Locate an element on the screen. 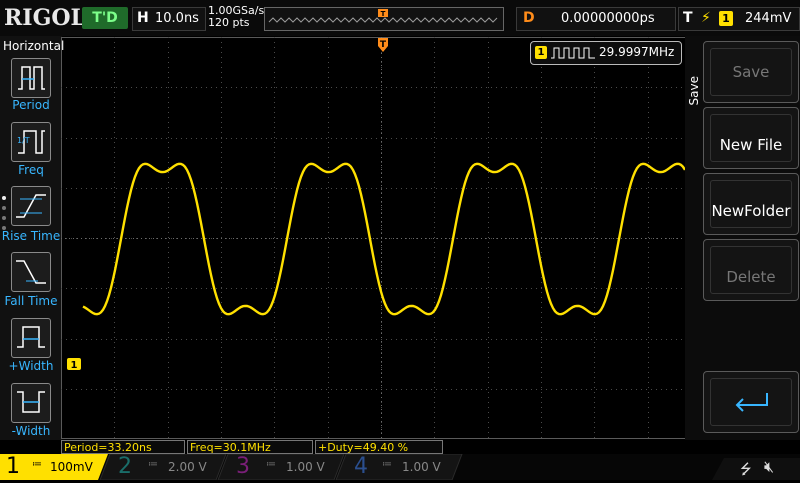 The height and width of the screenshot is (483, 800). fall-time-icon is located at coordinates (31, 272).